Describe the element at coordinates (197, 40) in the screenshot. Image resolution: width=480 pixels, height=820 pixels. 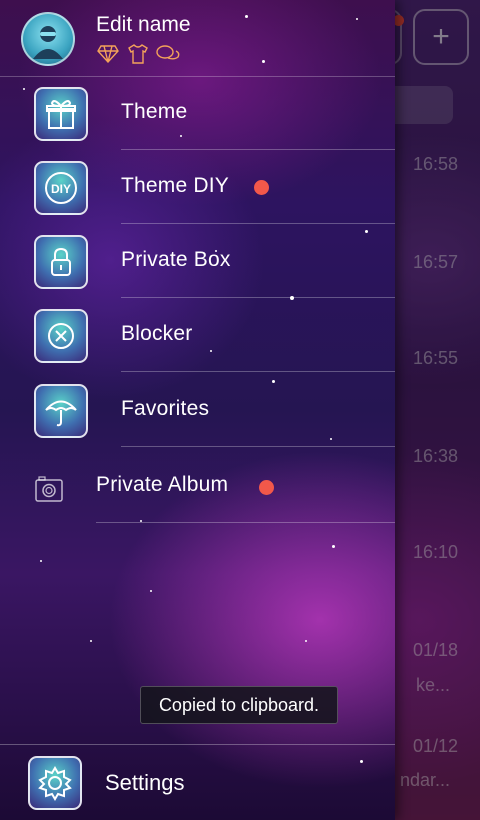
I see `profile-header: Edit name` at that location.